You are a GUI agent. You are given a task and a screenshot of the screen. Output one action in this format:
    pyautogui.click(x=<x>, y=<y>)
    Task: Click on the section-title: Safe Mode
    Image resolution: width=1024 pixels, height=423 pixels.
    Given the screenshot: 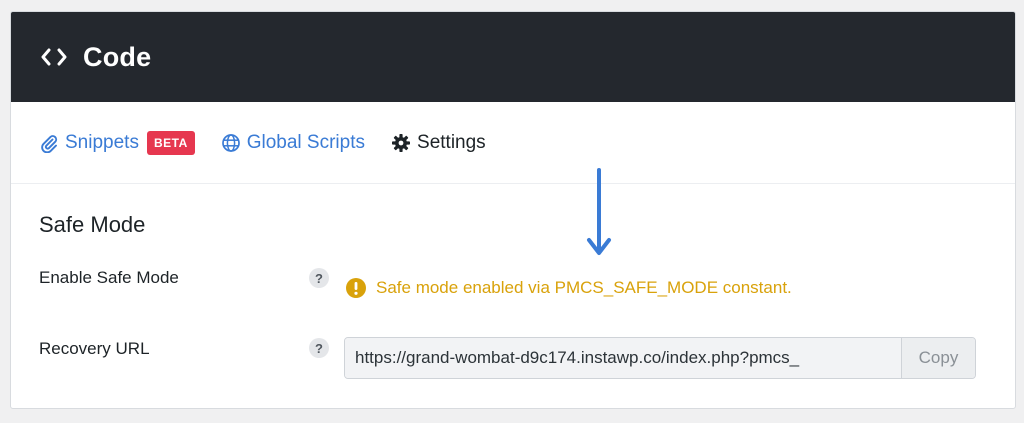 What is the action you would take?
    pyautogui.click(x=92, y=224)
    